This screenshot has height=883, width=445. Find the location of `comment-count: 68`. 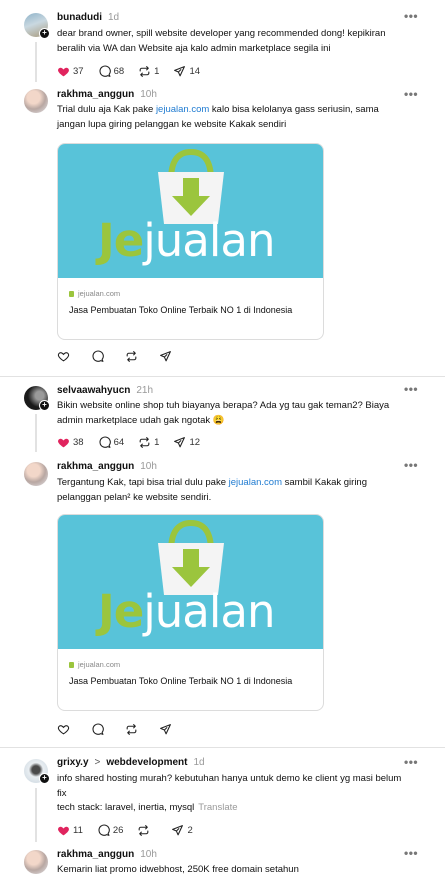

comment-count: 68 is located at coordinates (119, 71).